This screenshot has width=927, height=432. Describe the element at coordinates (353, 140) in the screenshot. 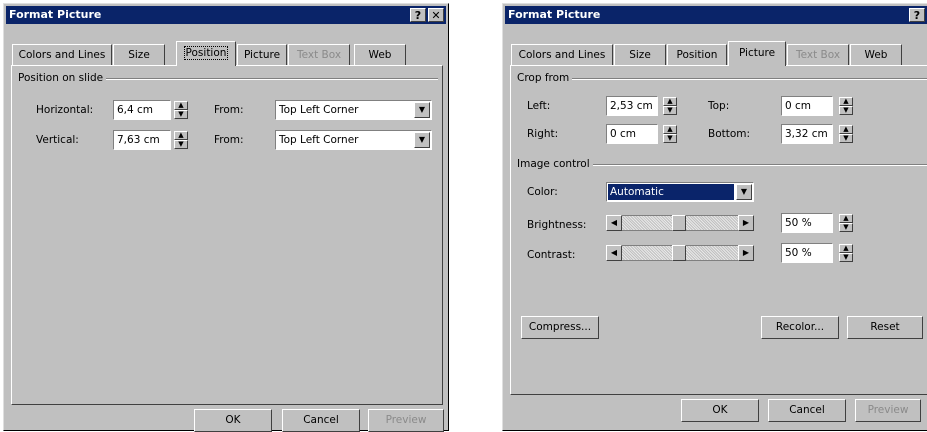

I see `from-vertical-select: Top Left Corner` at that location.